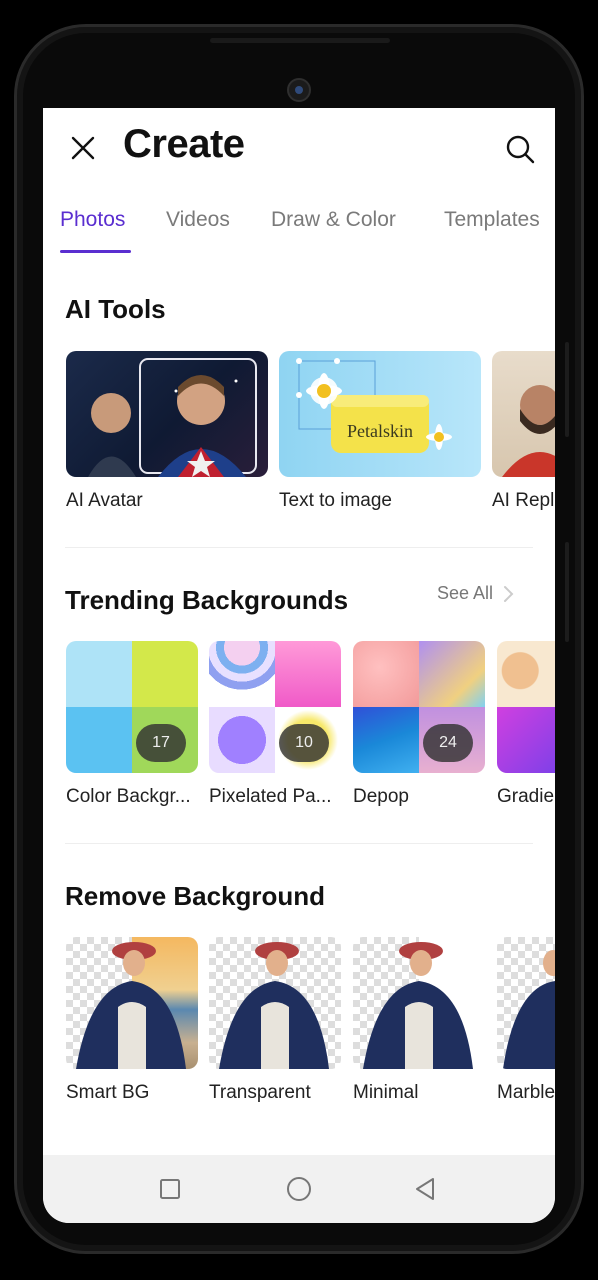 Image resolution: width=598 pixels, height=1280 pixels. I want to click on smart-bg-card, so click(132, 1003).